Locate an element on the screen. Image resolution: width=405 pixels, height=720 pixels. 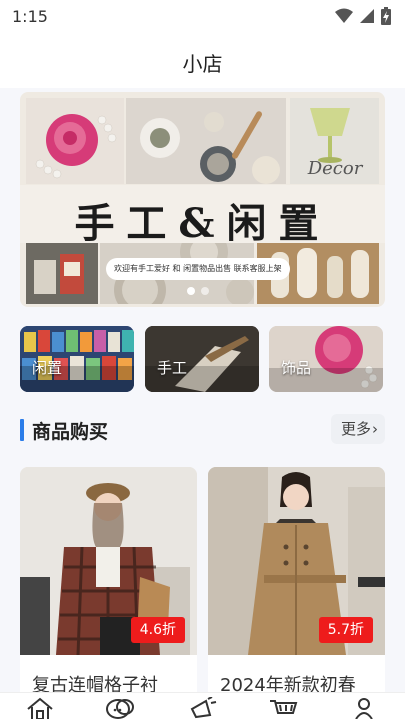
section-title: 商品购买 is located at coordinates (70, 432).